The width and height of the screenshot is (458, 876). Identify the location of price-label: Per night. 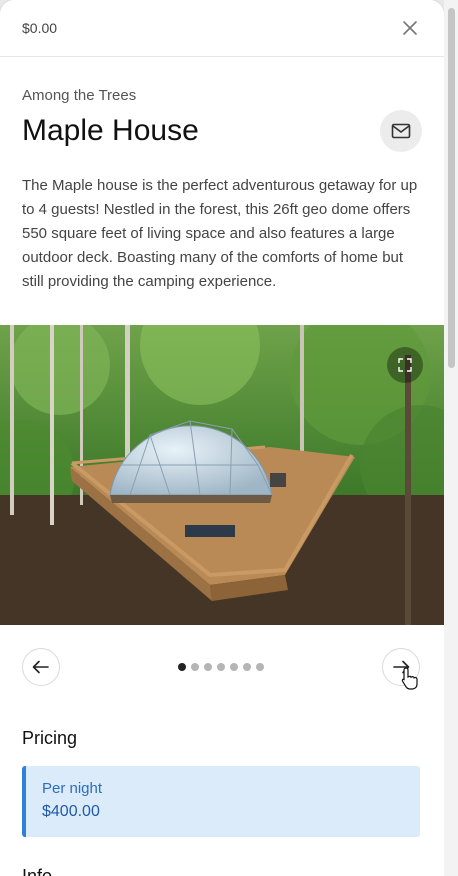
(72, 788).